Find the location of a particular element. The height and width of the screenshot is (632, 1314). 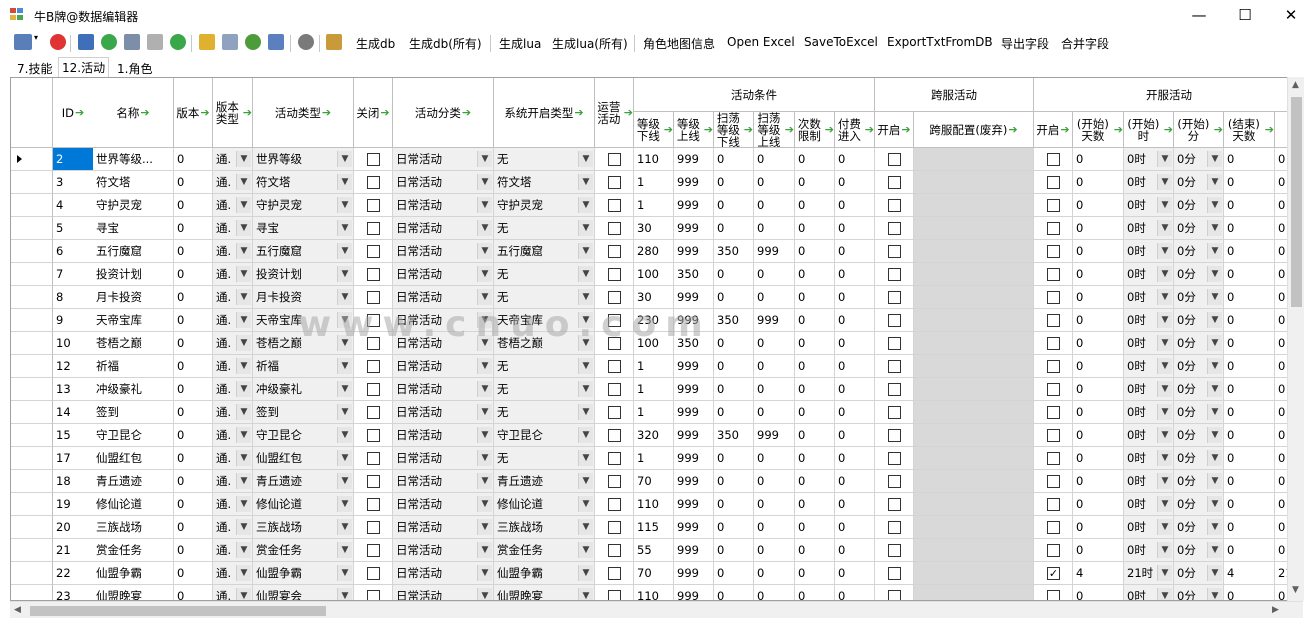

table-cell: 苍梧之巅 is located at coordinates (133, 343).